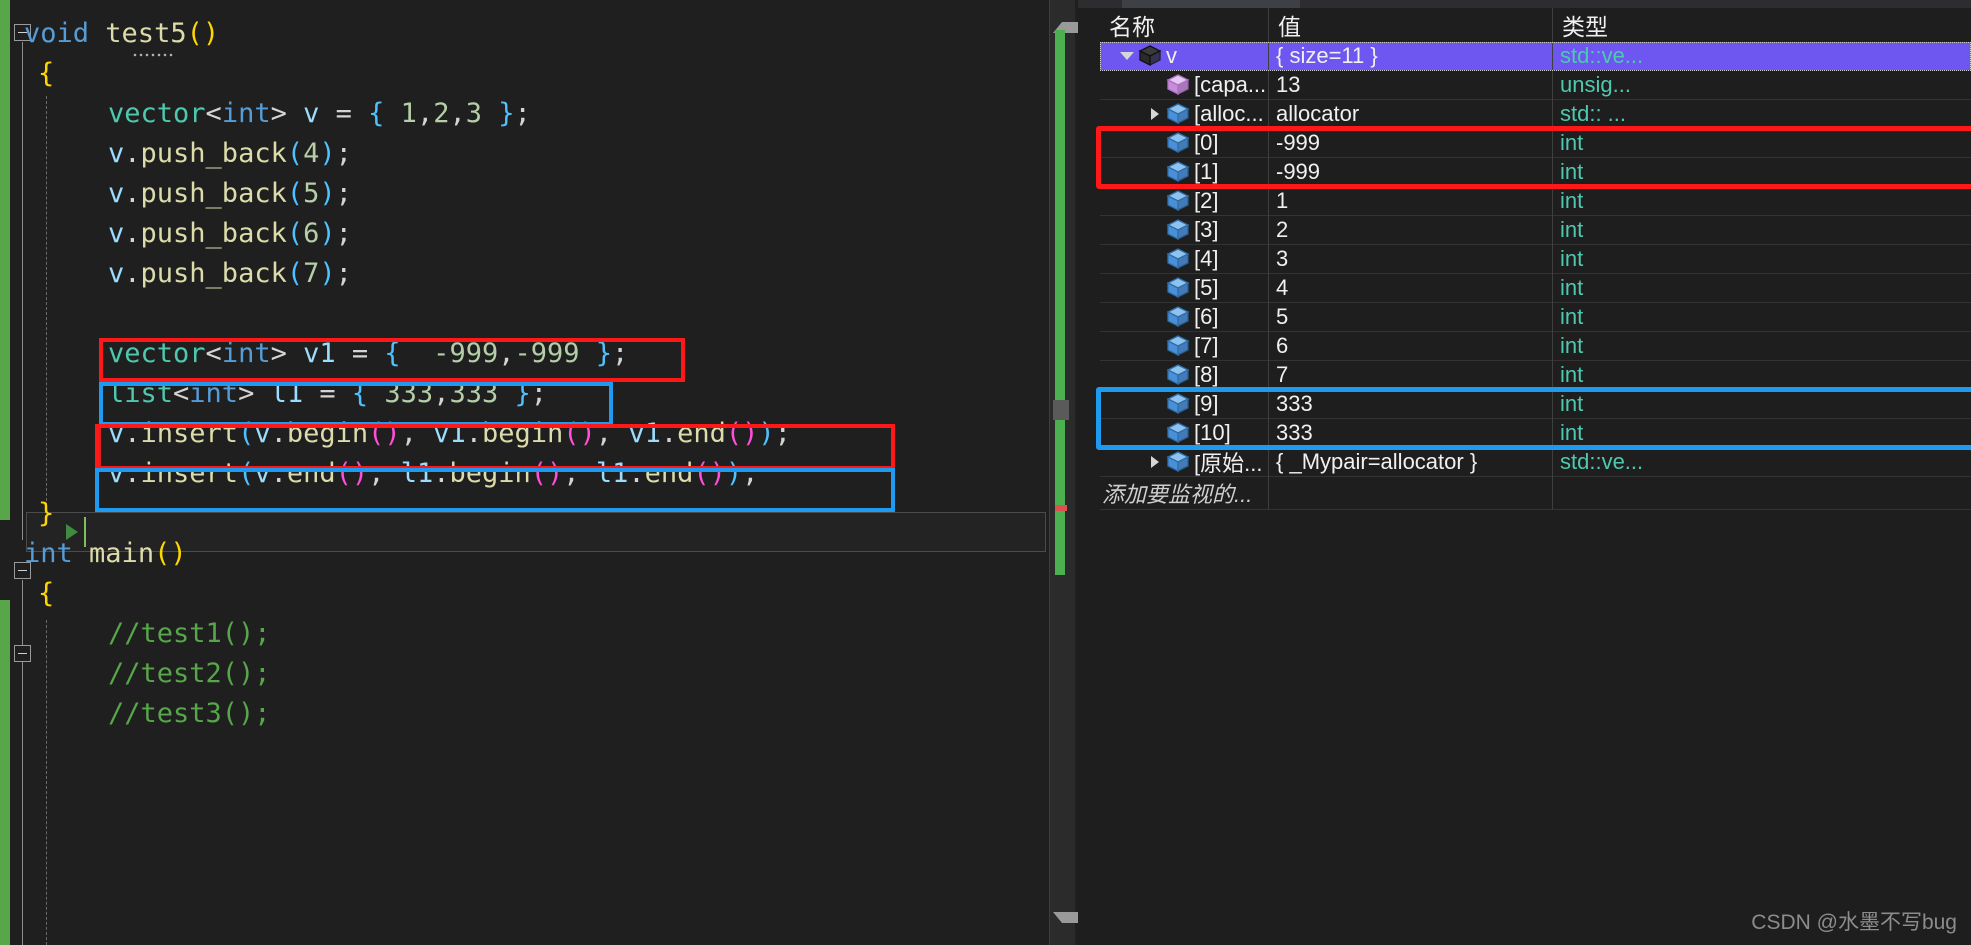  What do you see at coordinates (189, 433) in the screenshot?
I see `code-token: insert` at bounding box center [189, 433].